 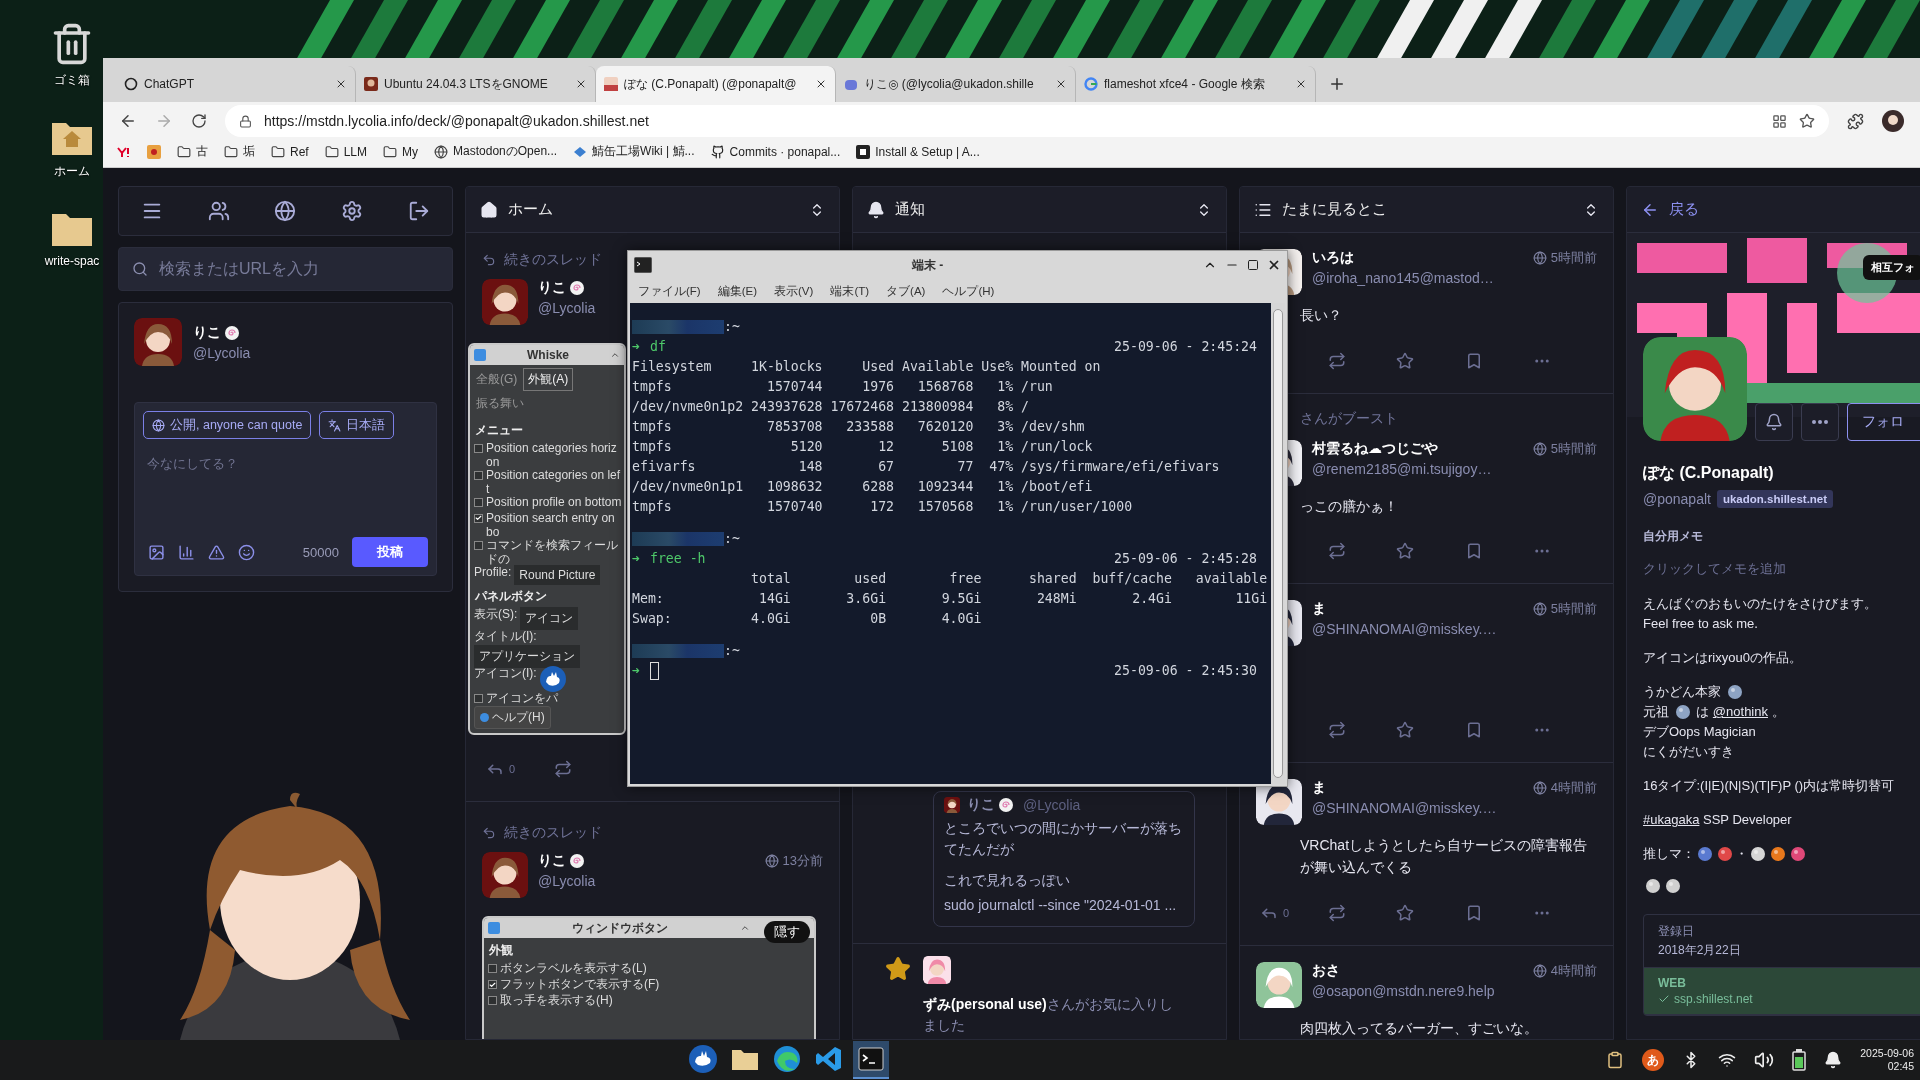 What do you see at coordinates (290, 151) in the screenshot?
I see `bookmark-item: Ref` at bounding box center [290, 151].